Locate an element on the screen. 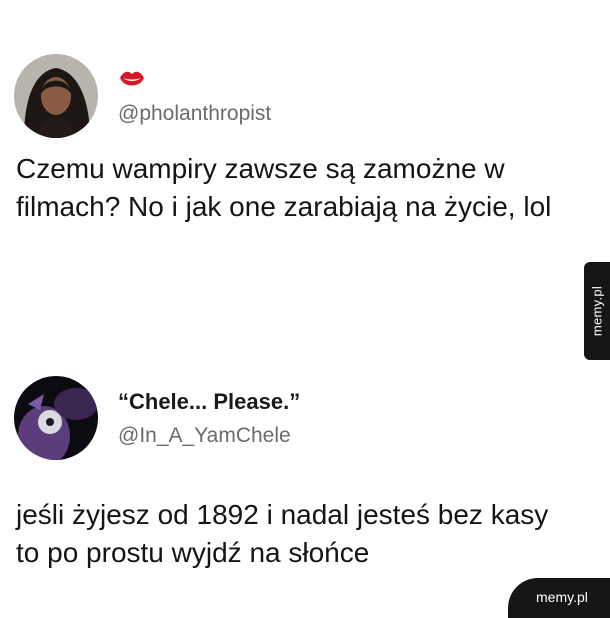 This screenshot has height=618, width=610. tweet-handle: @pholanthropist is located at coordinates (194, 114).